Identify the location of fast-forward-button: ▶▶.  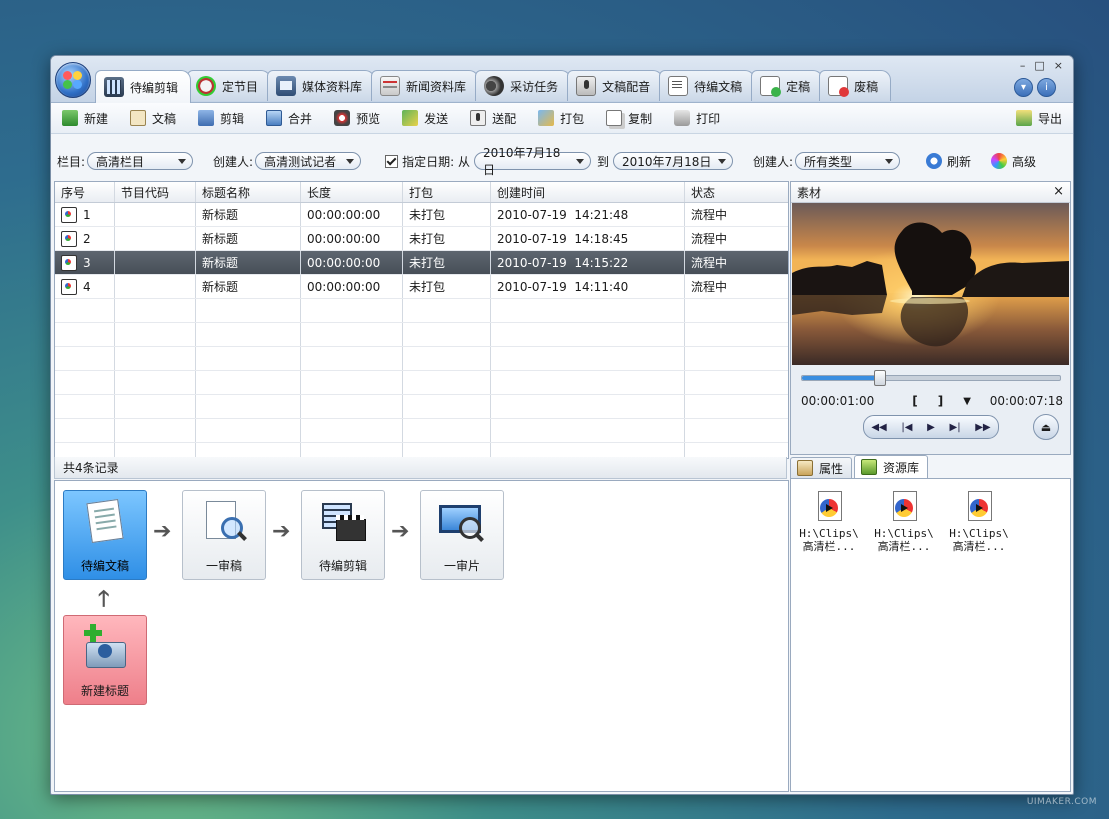
(982, 427).